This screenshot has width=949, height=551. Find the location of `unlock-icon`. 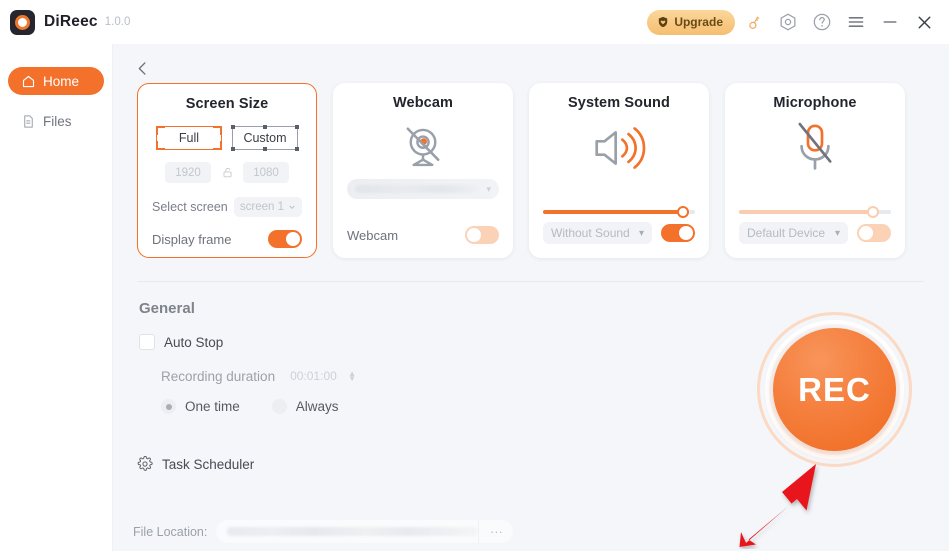

unlock-icon is located at coordinates (227, 173).